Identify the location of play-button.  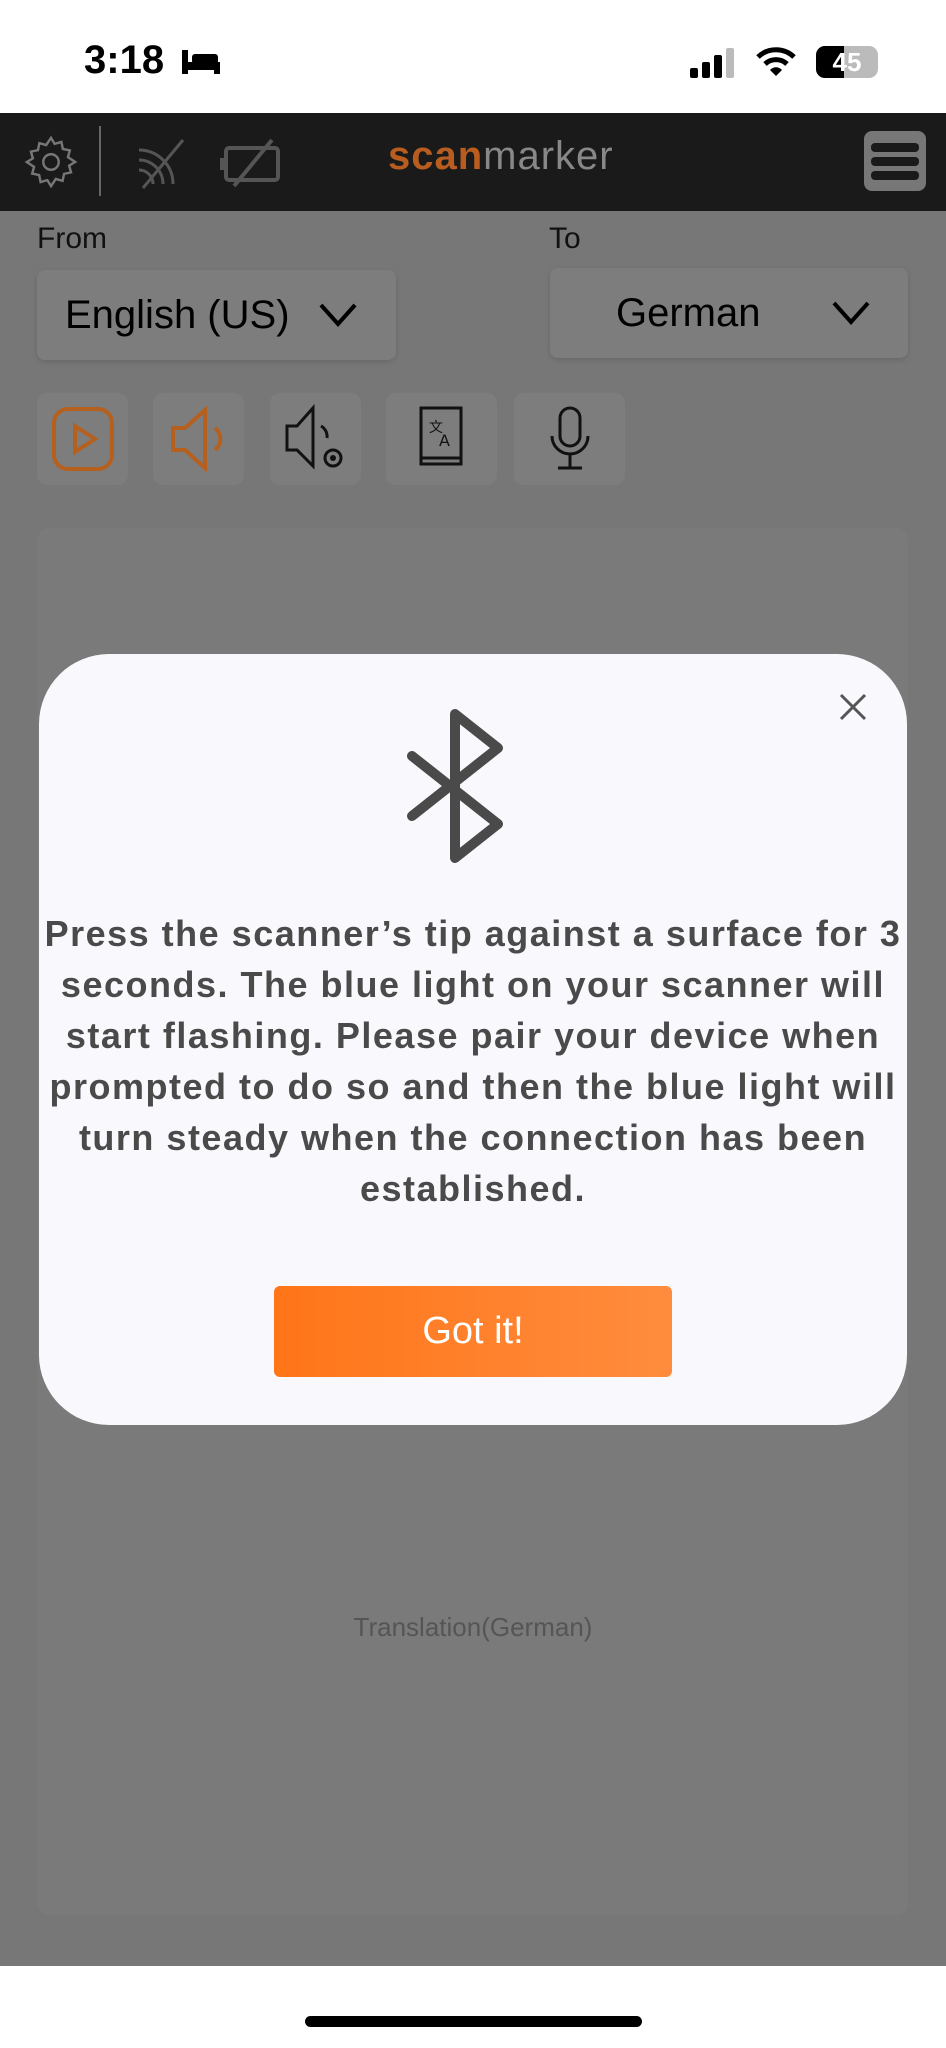
(82, 439).